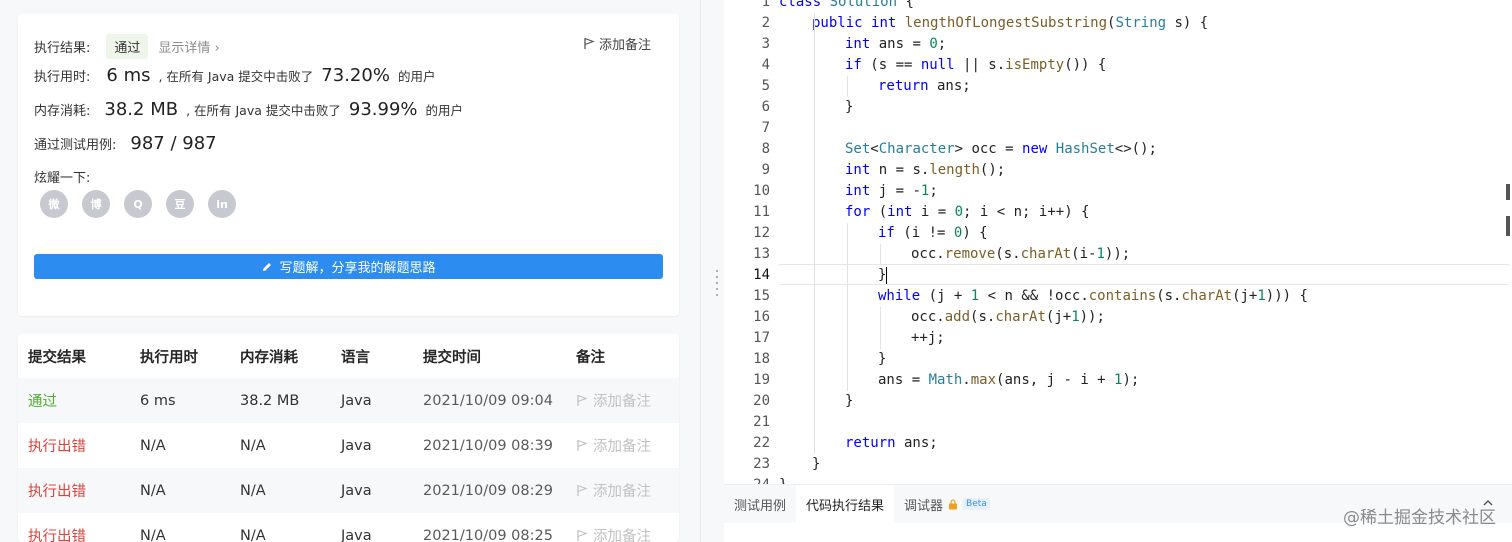 The height and width of the screenshot is (542, 1512). I want to click on weibo-icon: 博, so click(96, 204).